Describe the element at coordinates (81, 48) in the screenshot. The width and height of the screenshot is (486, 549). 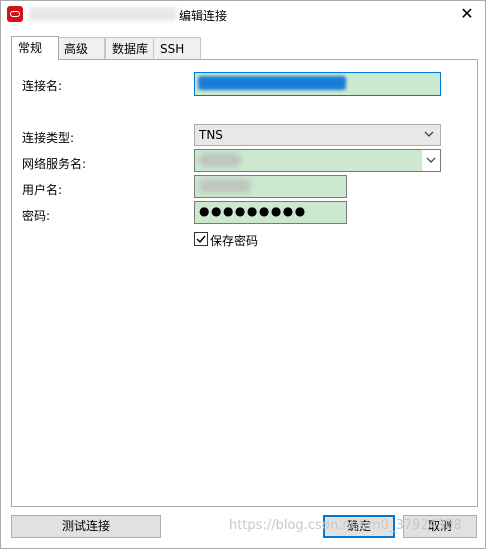
I see `tab-advanced: 高级` at that location.